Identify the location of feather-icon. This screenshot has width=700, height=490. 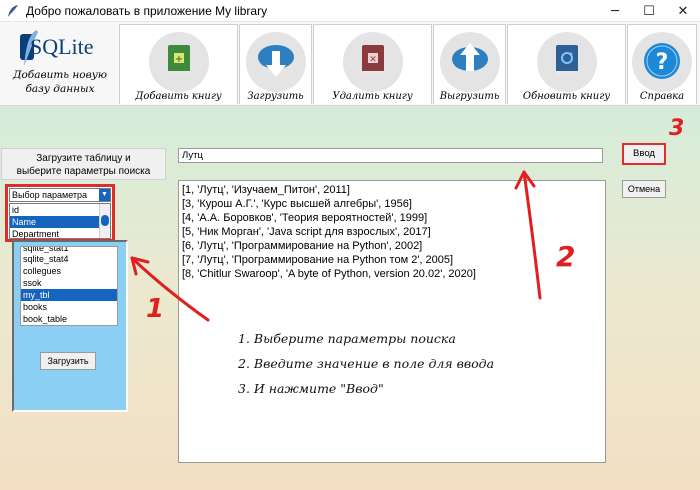
(13, 10).